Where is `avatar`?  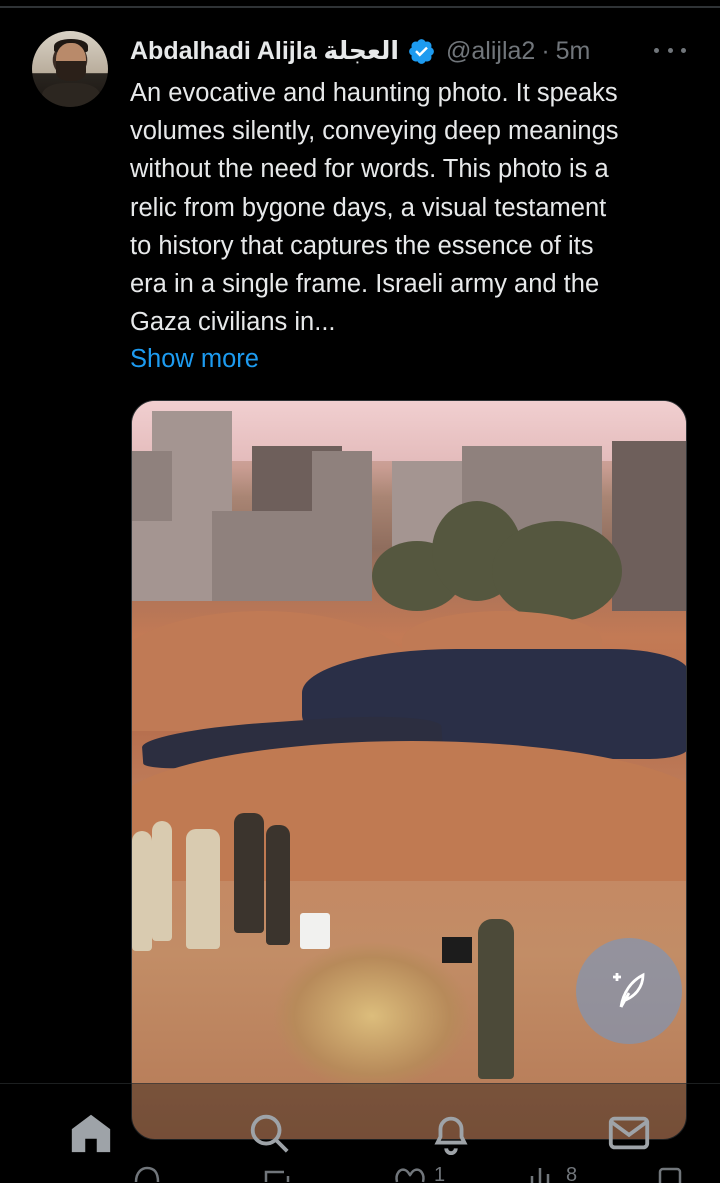
avatar is located at coordinates (70, 69).